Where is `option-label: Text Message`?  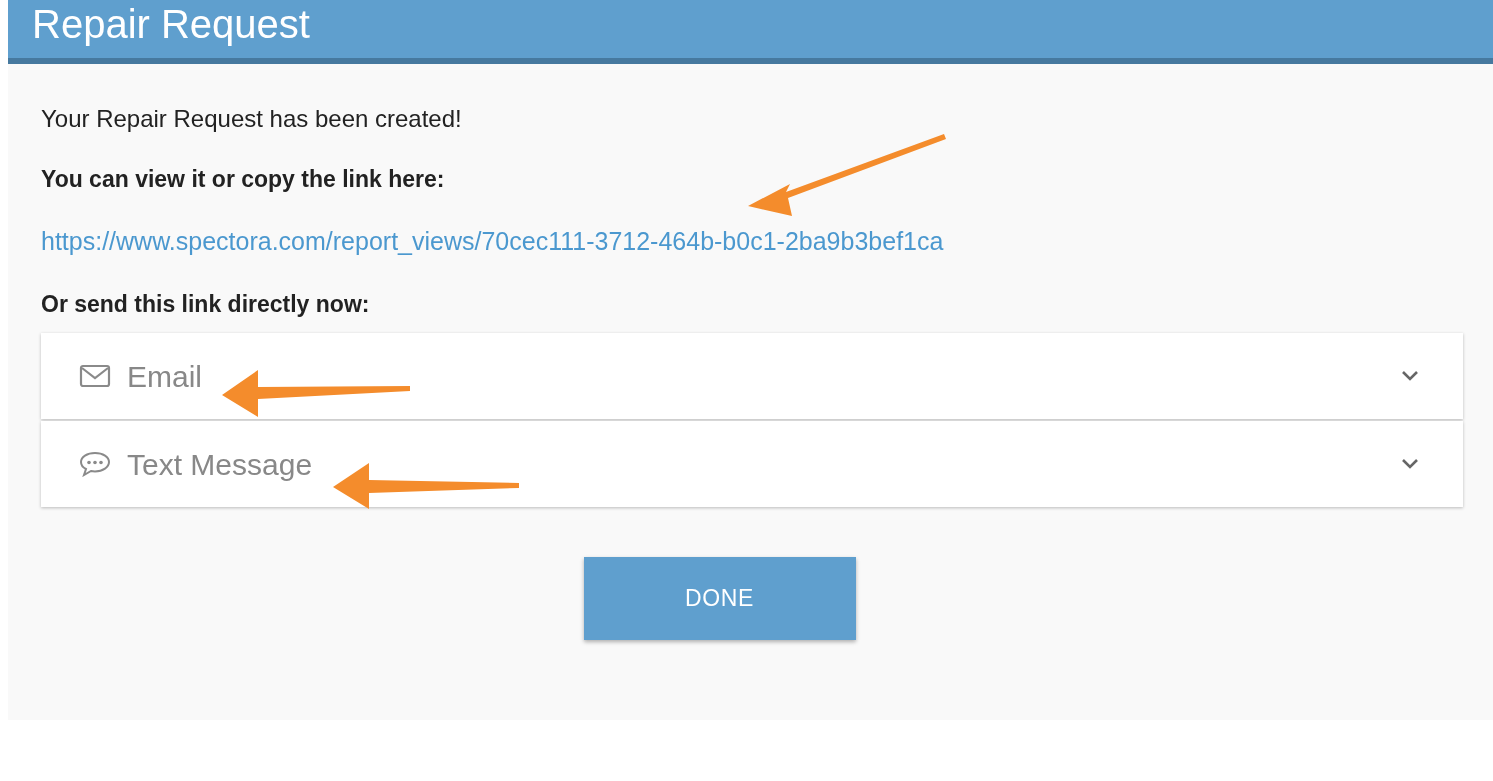
option-label: Text Message is located at coordinates (220, 464).